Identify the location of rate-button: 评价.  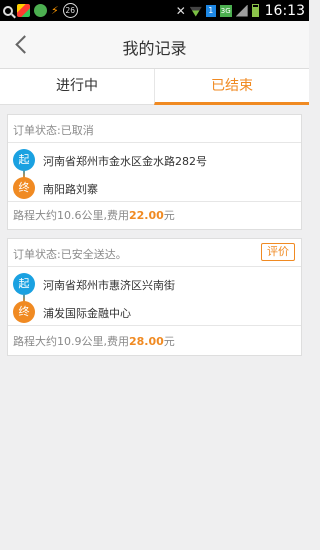
(278, 252).